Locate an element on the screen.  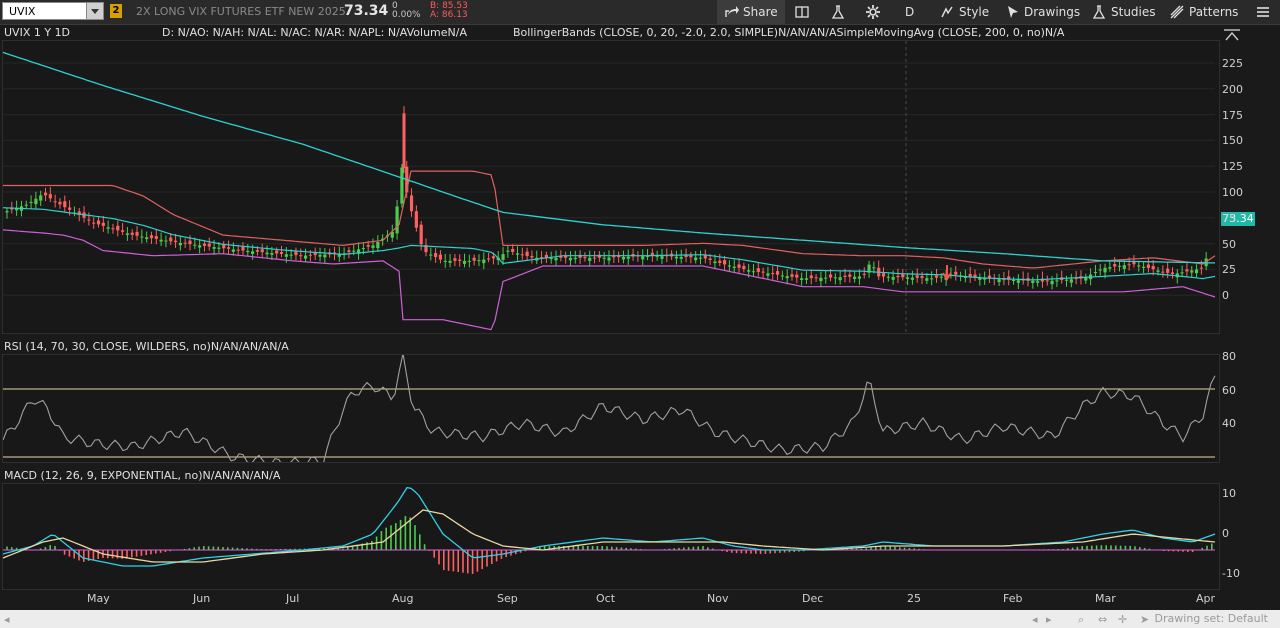
chart-settings-button is located at coordinates (803, 12).